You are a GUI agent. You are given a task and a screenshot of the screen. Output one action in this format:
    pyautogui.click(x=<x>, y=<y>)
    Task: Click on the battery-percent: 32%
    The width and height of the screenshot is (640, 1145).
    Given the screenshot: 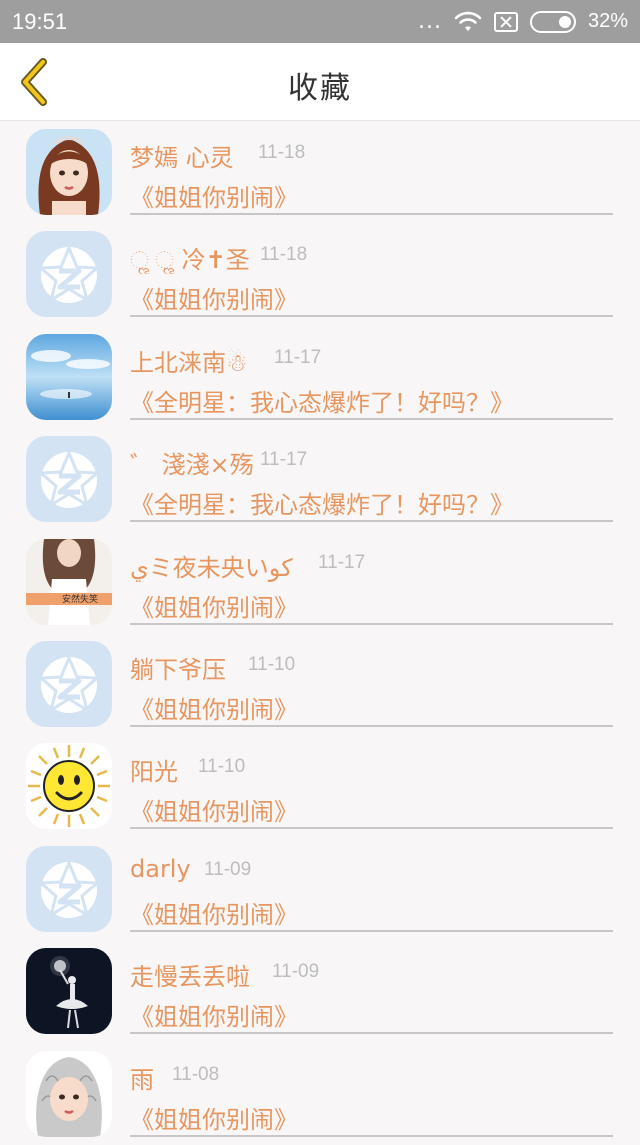 What is the action you would take?
    pyautogui.click(x=607, y=21)
    